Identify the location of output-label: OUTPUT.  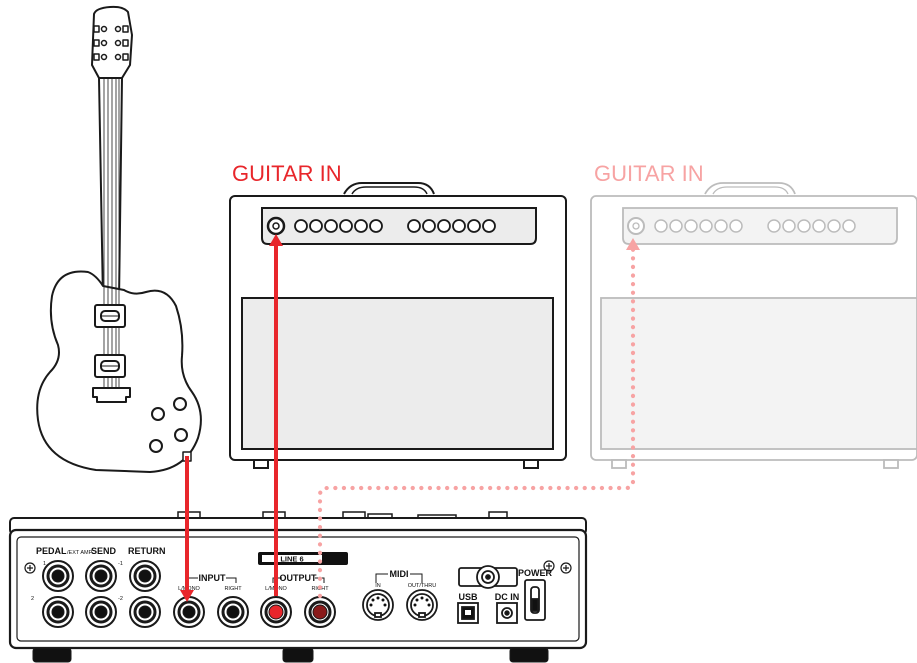
(299, 578).